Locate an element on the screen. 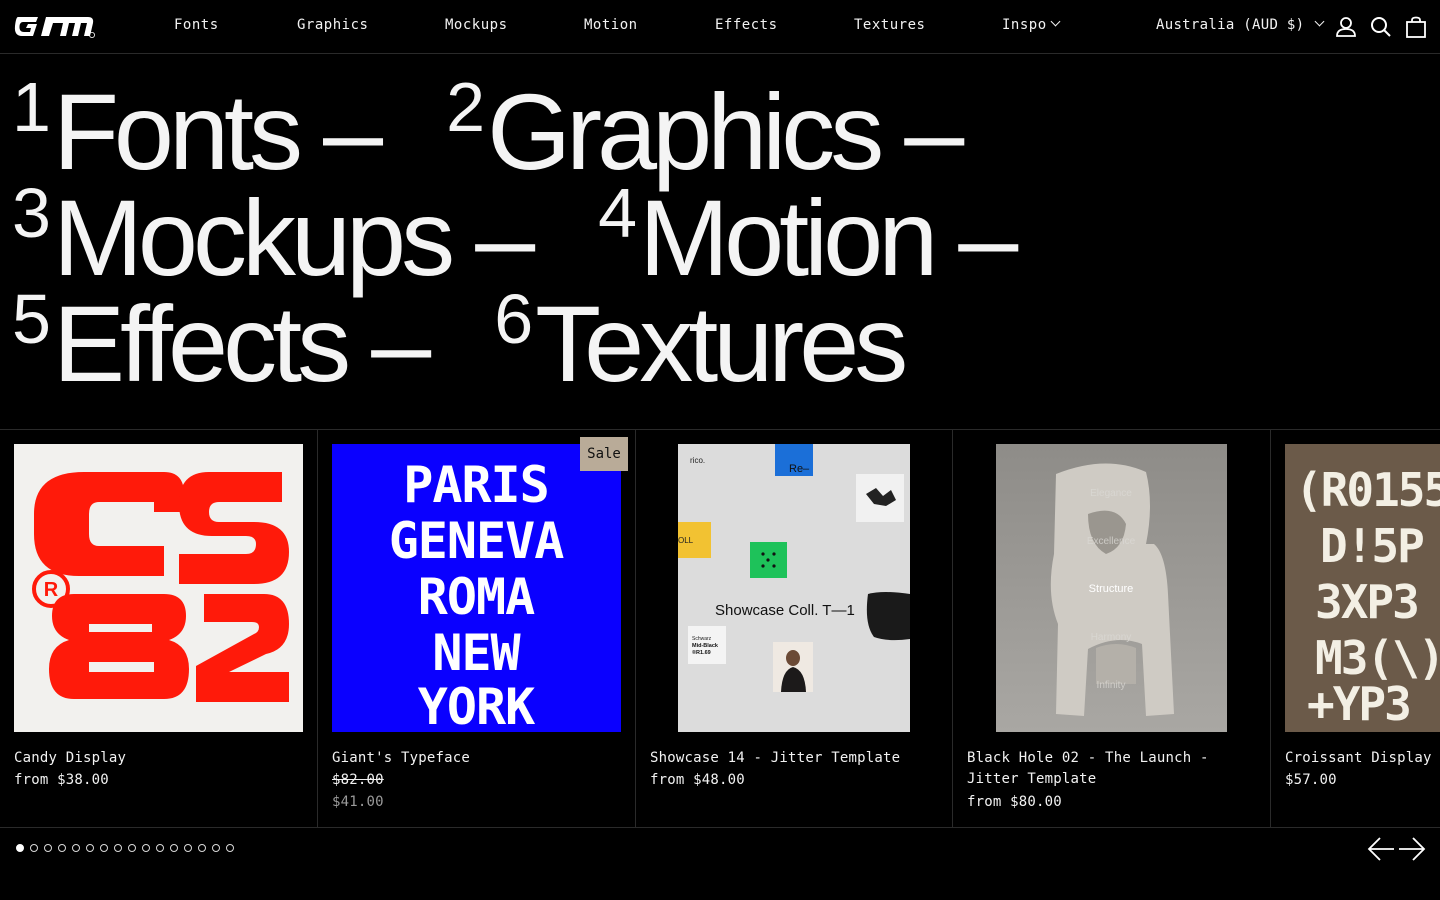 The height and width of the screenshot is (900, 1440). product-title-line-1: Black Hole 02 - The Launch - is located at coordinates (1088, 758).